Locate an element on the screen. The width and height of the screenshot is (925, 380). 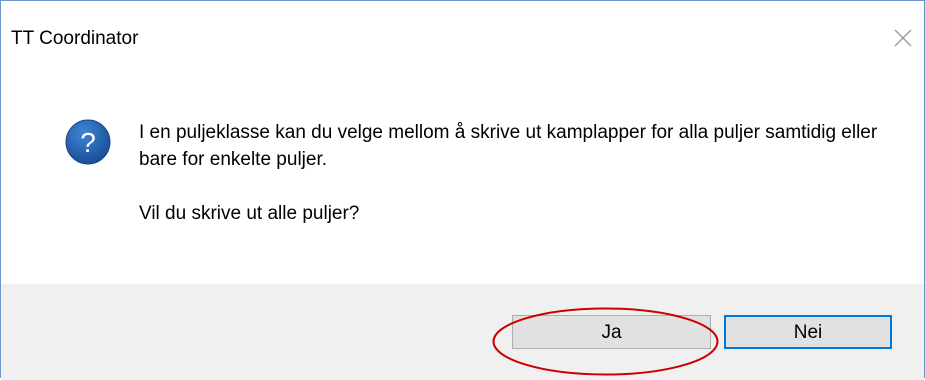
close-icon is located at coordinates (903, 38).